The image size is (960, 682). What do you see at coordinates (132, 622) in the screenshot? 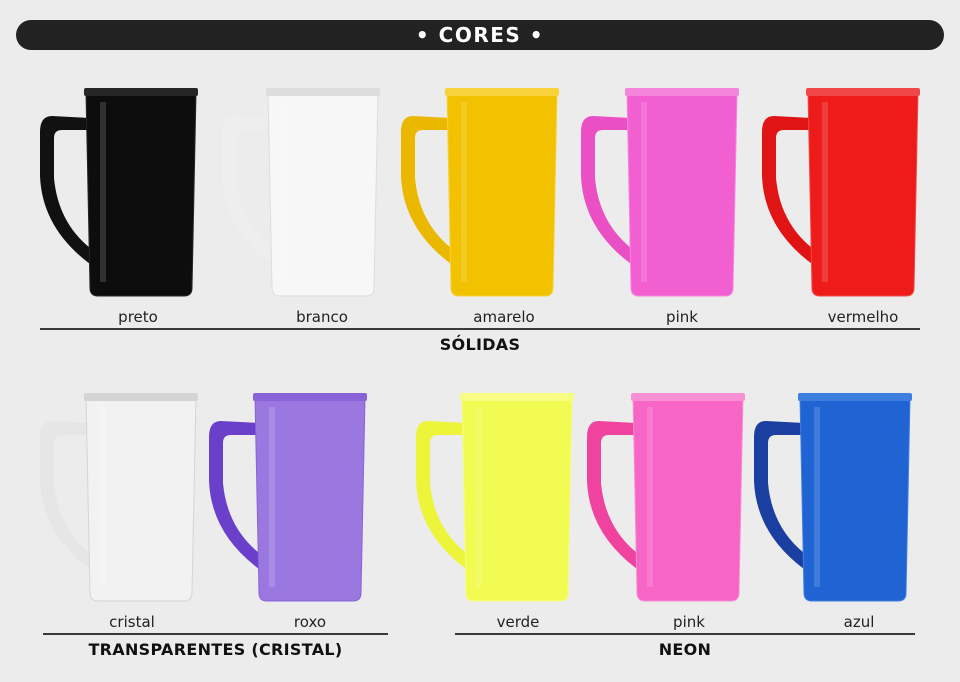
I see `label-cristal: cristal` at bounding box center [132, 622].